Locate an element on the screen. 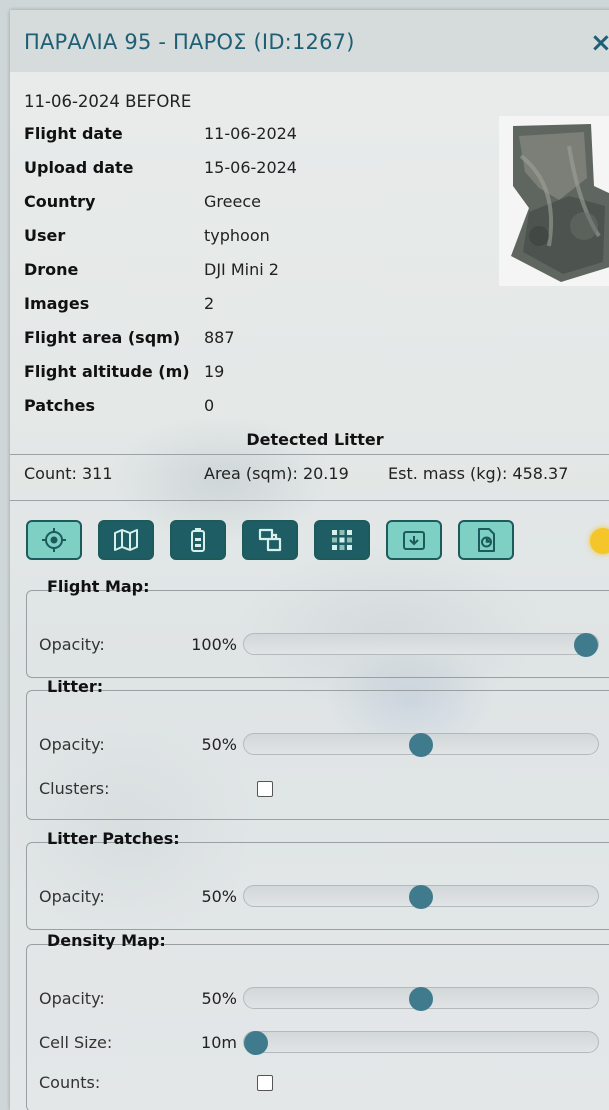 This screenshot has width=609, height=1110. grid-button is located at coordinates (342, 540).